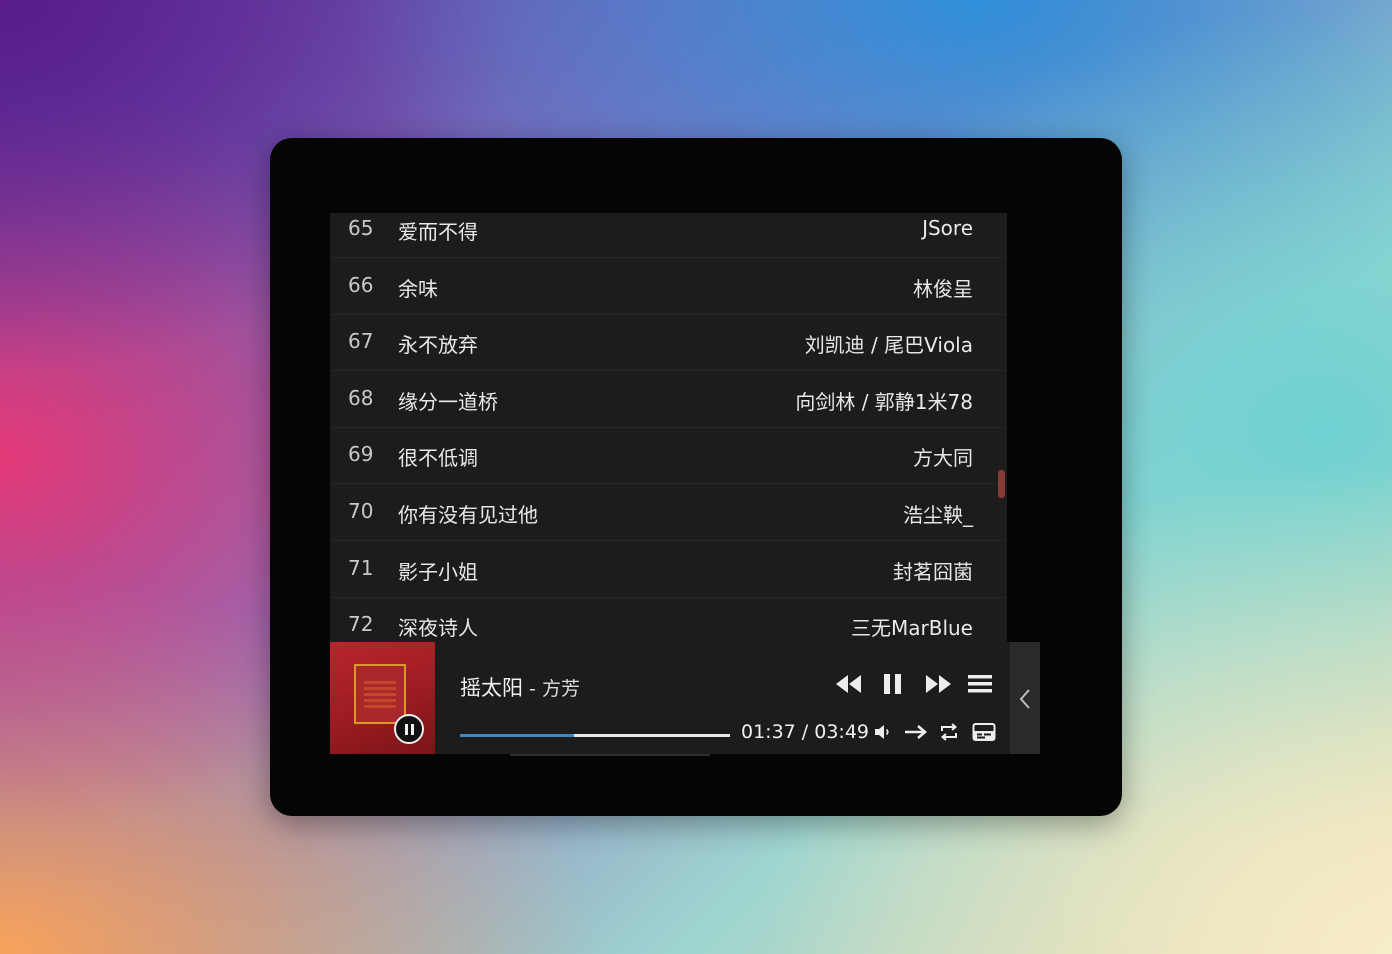 The image size is (1392, 954). Describe the element at coordinates (933, 572) in the screenshot. I see `song-artist: 封茗囧菌` at that location.